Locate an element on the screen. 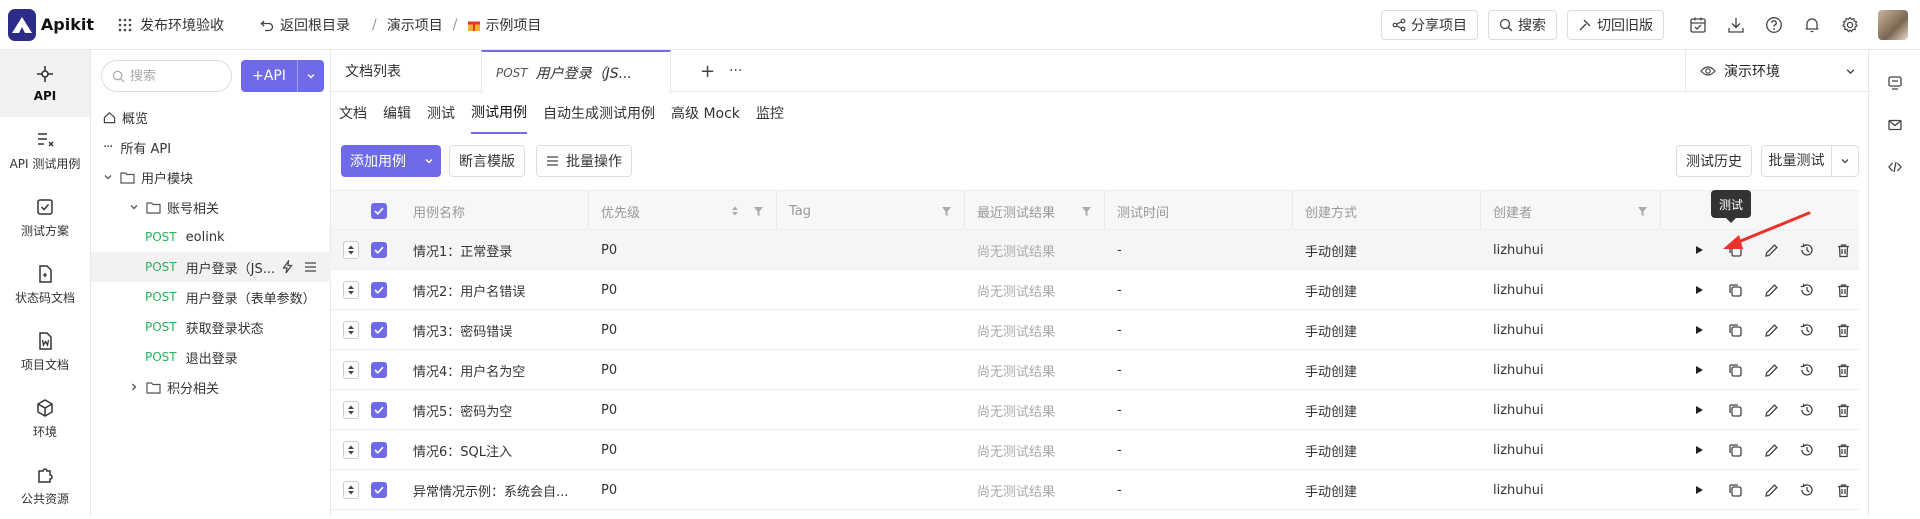 This screenshot has width=1920, height=519. header-select-all is located at coordinates (386, 211).